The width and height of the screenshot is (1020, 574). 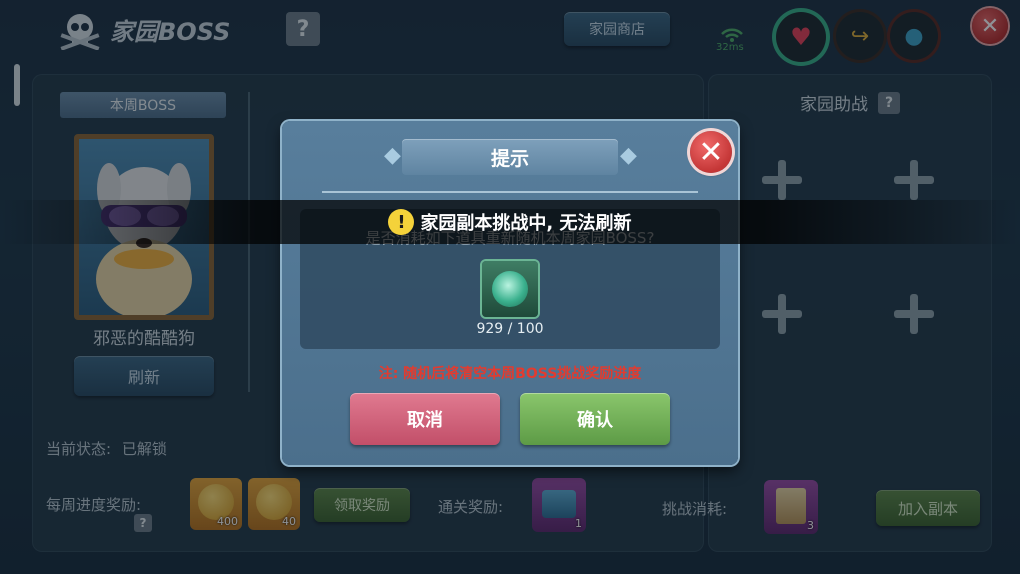 I want to click on dialog-divider, so click(x=510, y=192).